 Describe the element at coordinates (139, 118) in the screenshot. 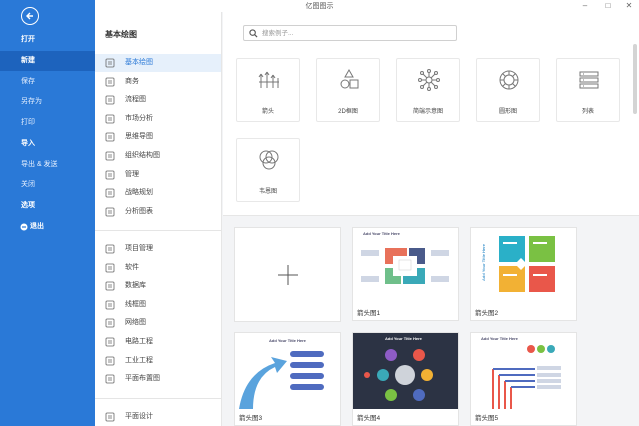

I see `sidebar-category-label: 市场分析` at that location.